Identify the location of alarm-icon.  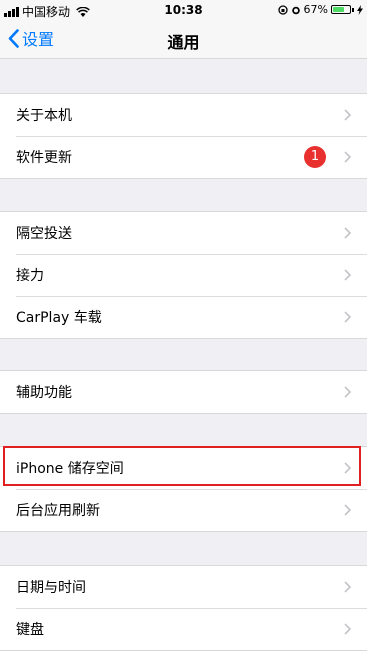
(295, 10).